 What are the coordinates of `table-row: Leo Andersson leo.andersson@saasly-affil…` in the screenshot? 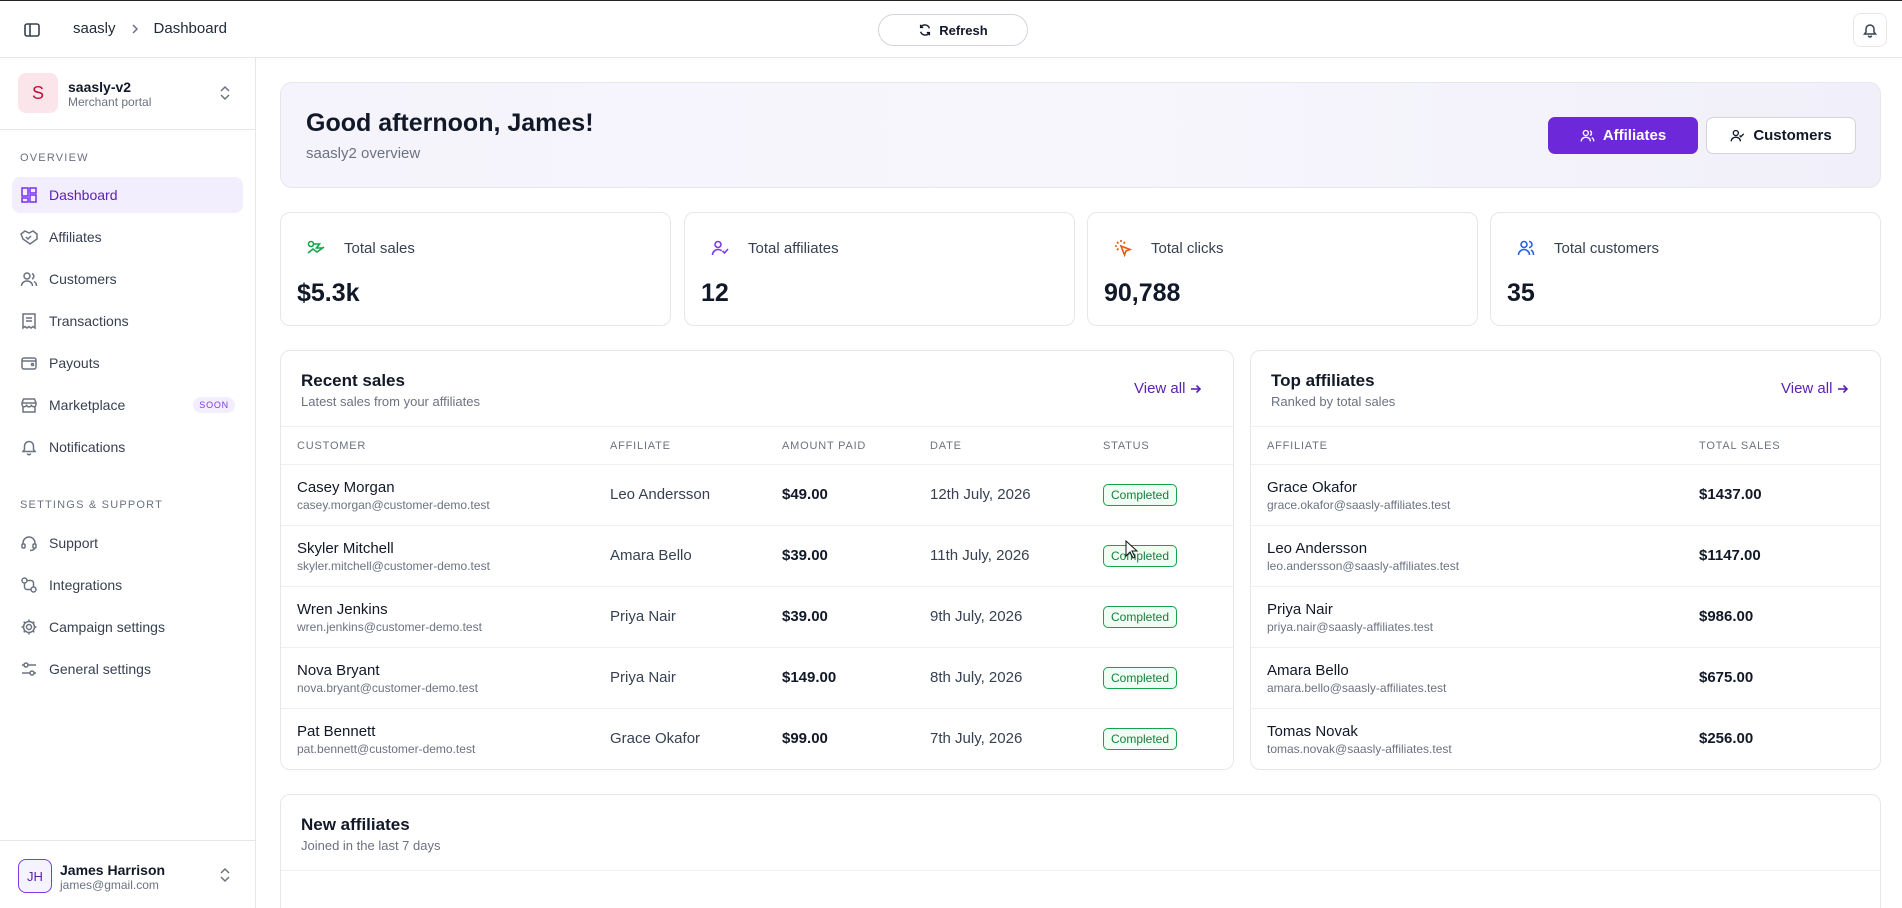 It's located at (1565, 556).